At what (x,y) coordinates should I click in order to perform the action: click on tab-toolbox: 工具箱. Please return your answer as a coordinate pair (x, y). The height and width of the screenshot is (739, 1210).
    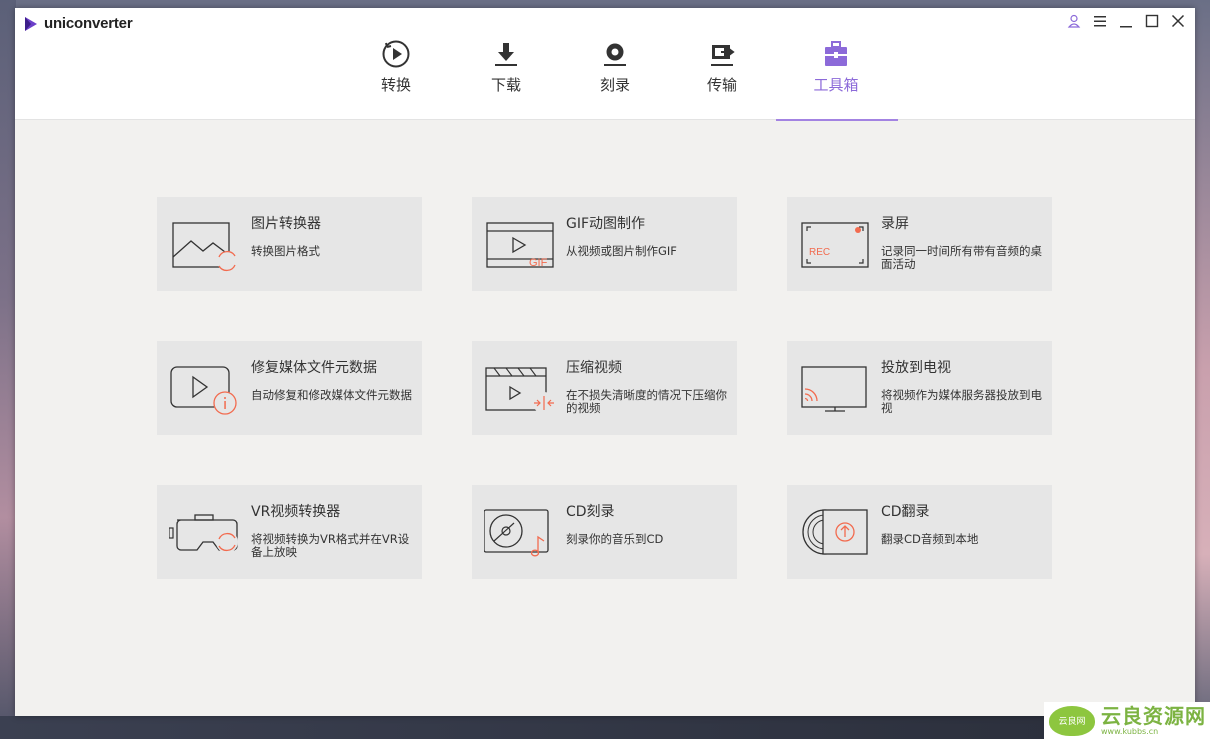
    Looking at the image, I should click on (837, 79).